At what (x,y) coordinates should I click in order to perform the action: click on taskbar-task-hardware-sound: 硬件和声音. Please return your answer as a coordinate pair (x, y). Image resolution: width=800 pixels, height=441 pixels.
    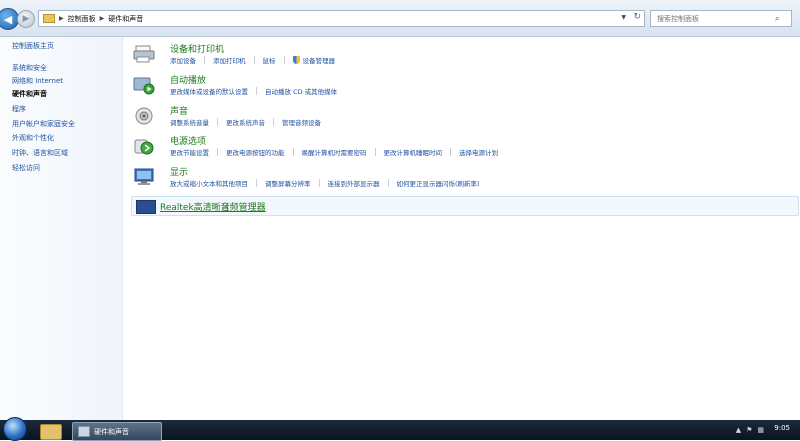
    Looking at the image, I should click on (117, 431).